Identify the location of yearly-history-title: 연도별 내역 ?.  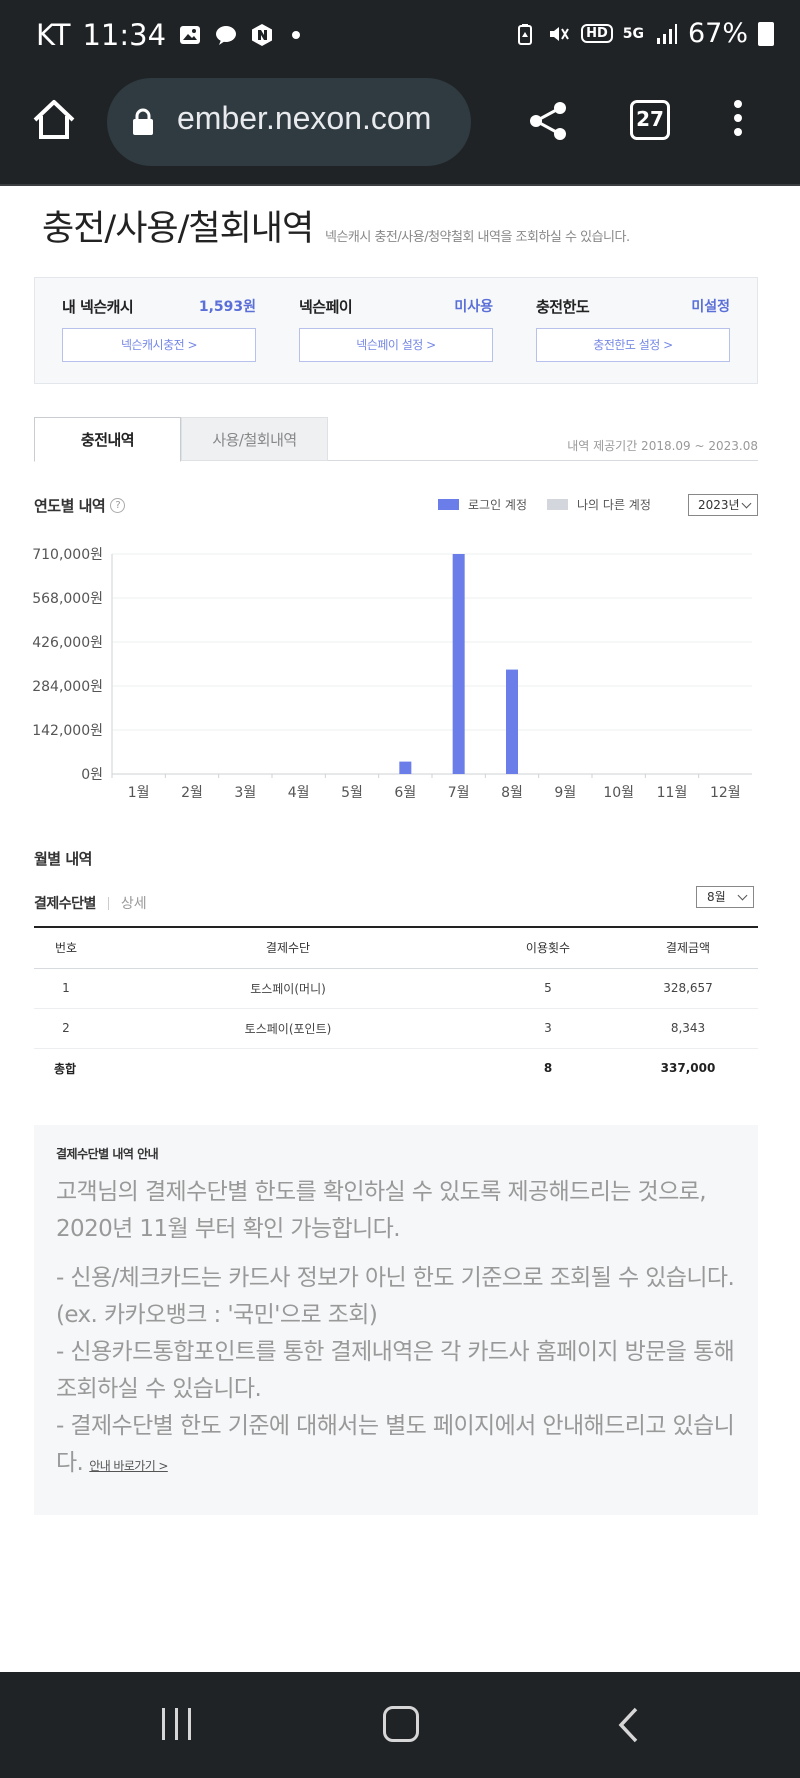
(80, 505).